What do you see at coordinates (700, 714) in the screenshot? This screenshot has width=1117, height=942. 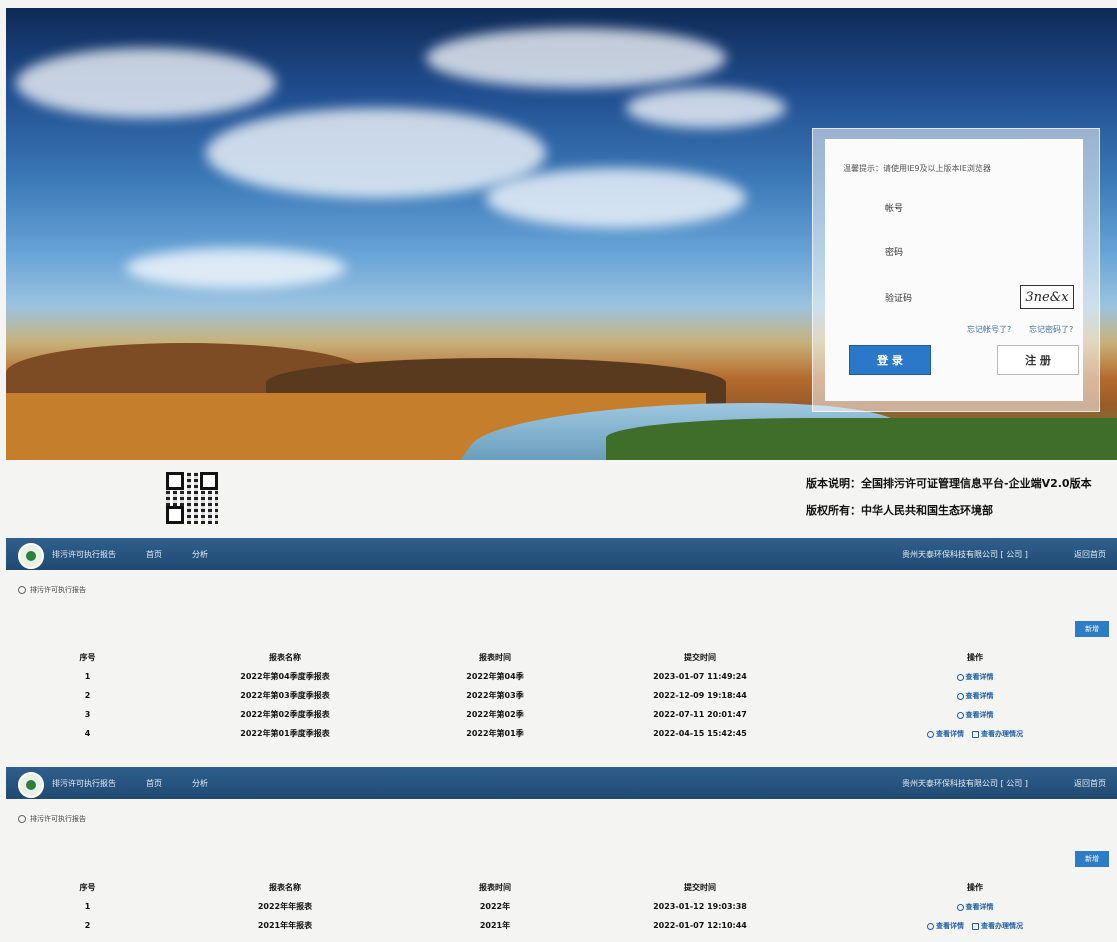 I see `submit-time: 2022-07-11 20:01:47` at bounding box center [700, 714].